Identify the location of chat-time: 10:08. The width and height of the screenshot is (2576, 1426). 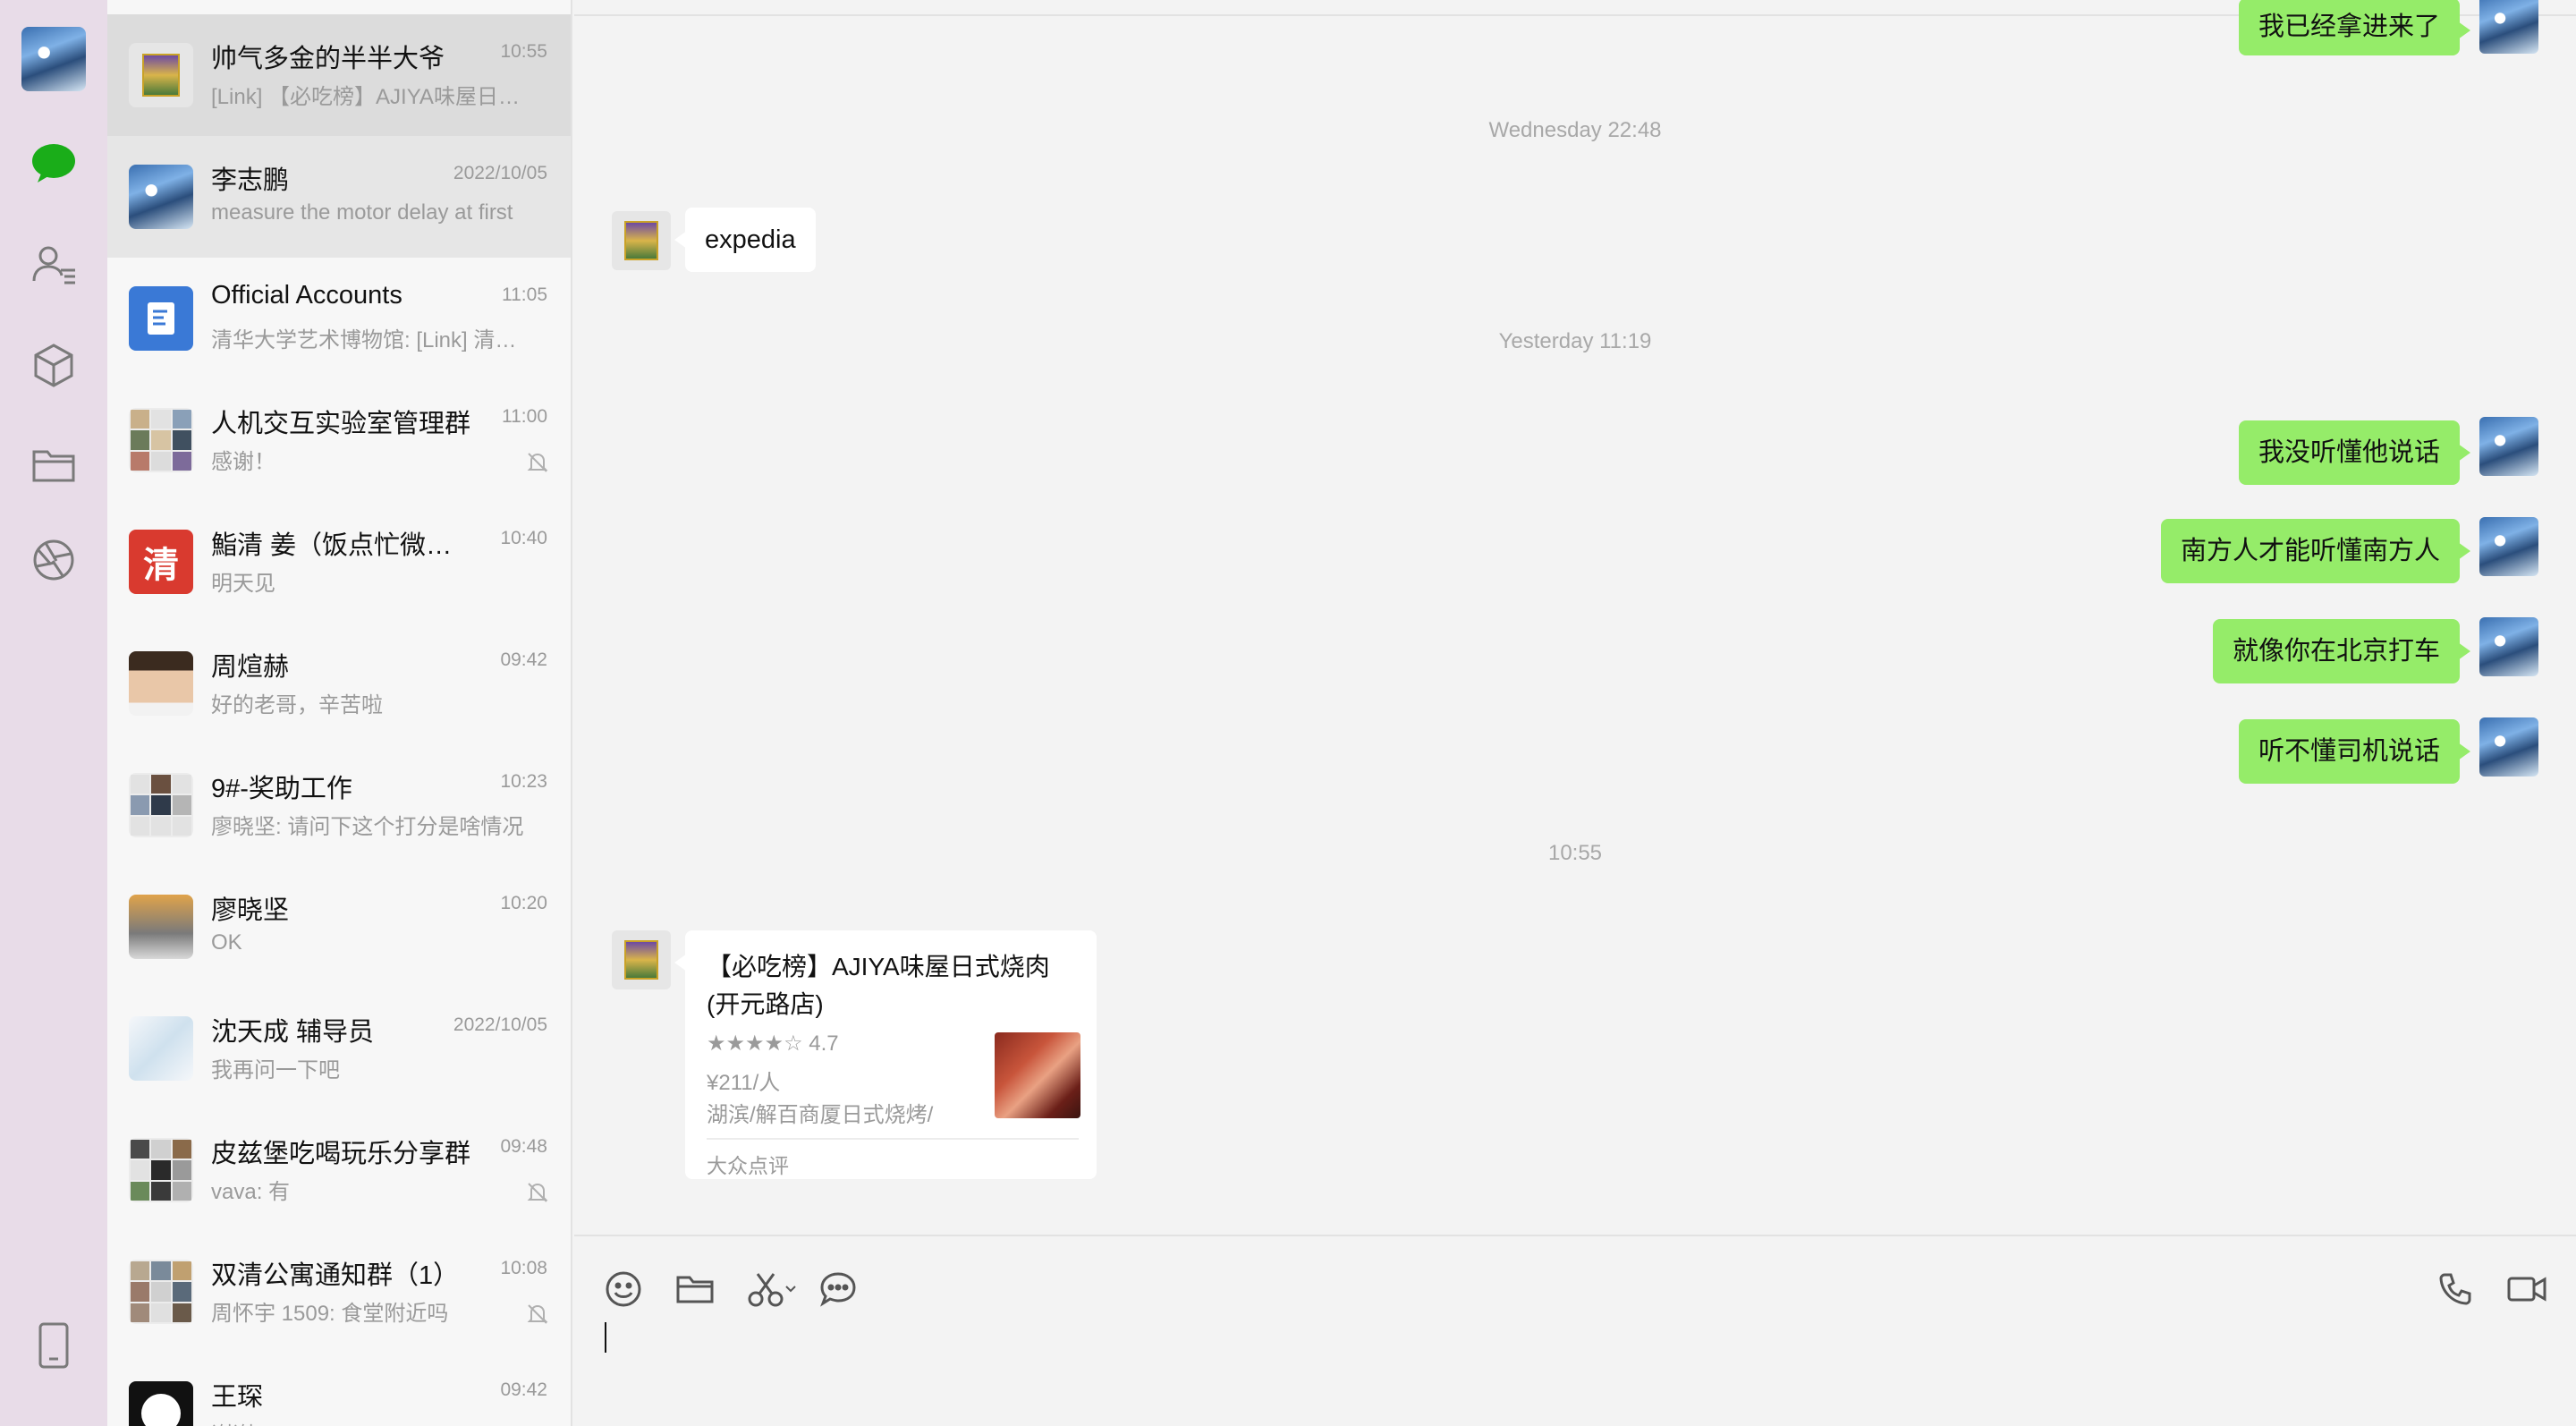
(523, 1268).